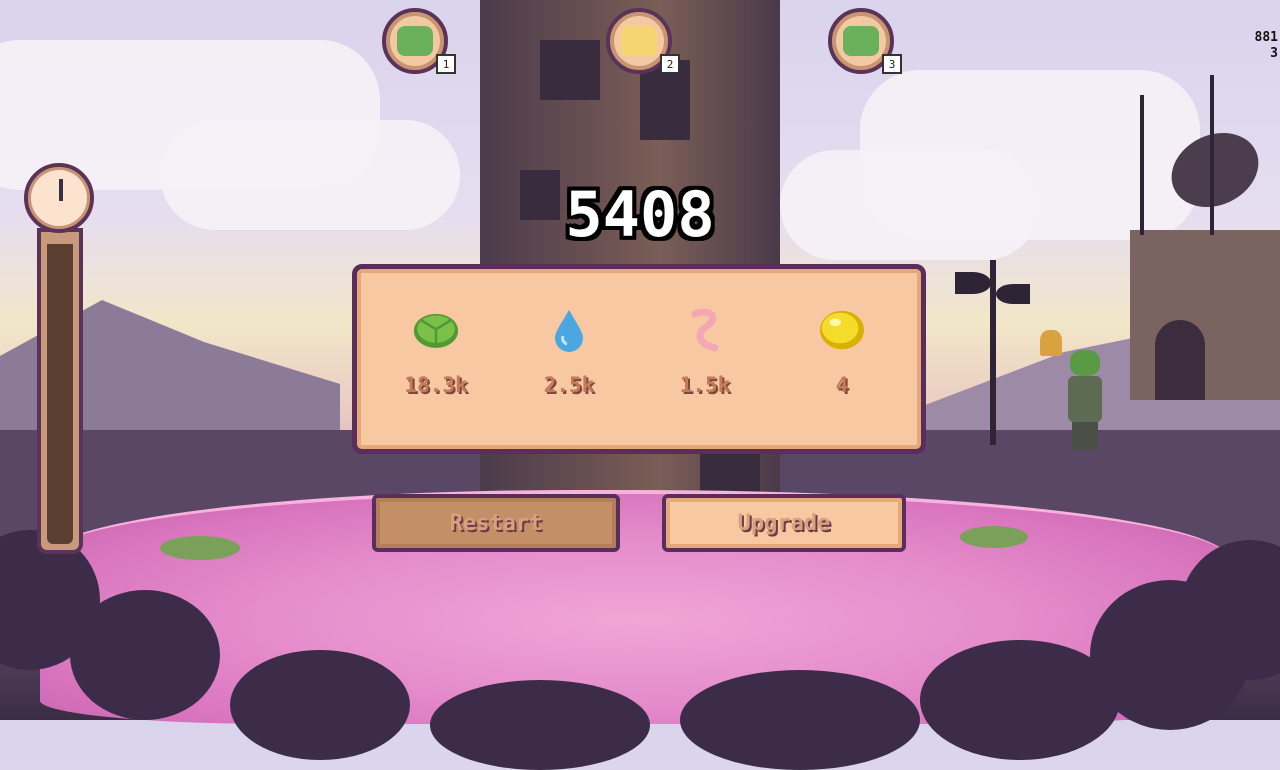 Image resolution: width=1280 pixels, height=770 pixels. Describe the element at coordinates (842, 330) in the screenshot. I see `coin-icon` at that location.